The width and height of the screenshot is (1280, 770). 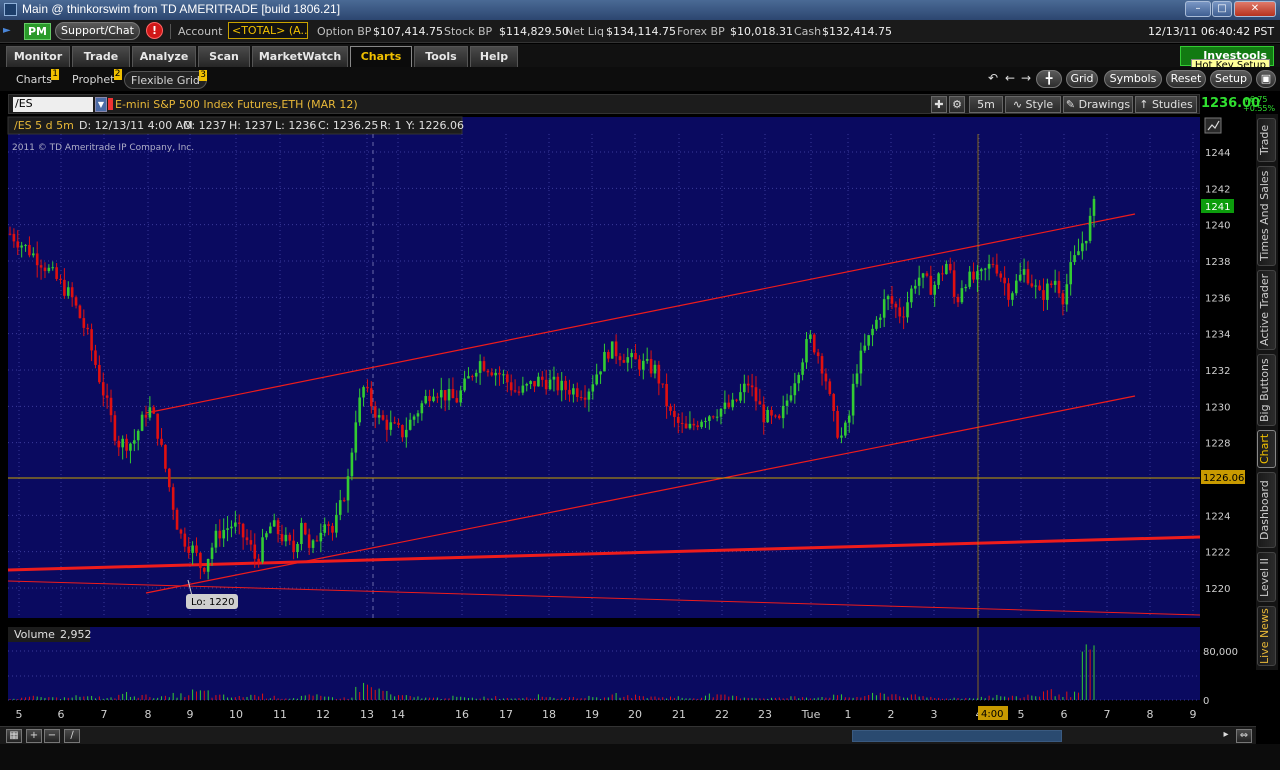 I want to click on tab-marketwatch: MarketWatch, so click(x=300, y=56).